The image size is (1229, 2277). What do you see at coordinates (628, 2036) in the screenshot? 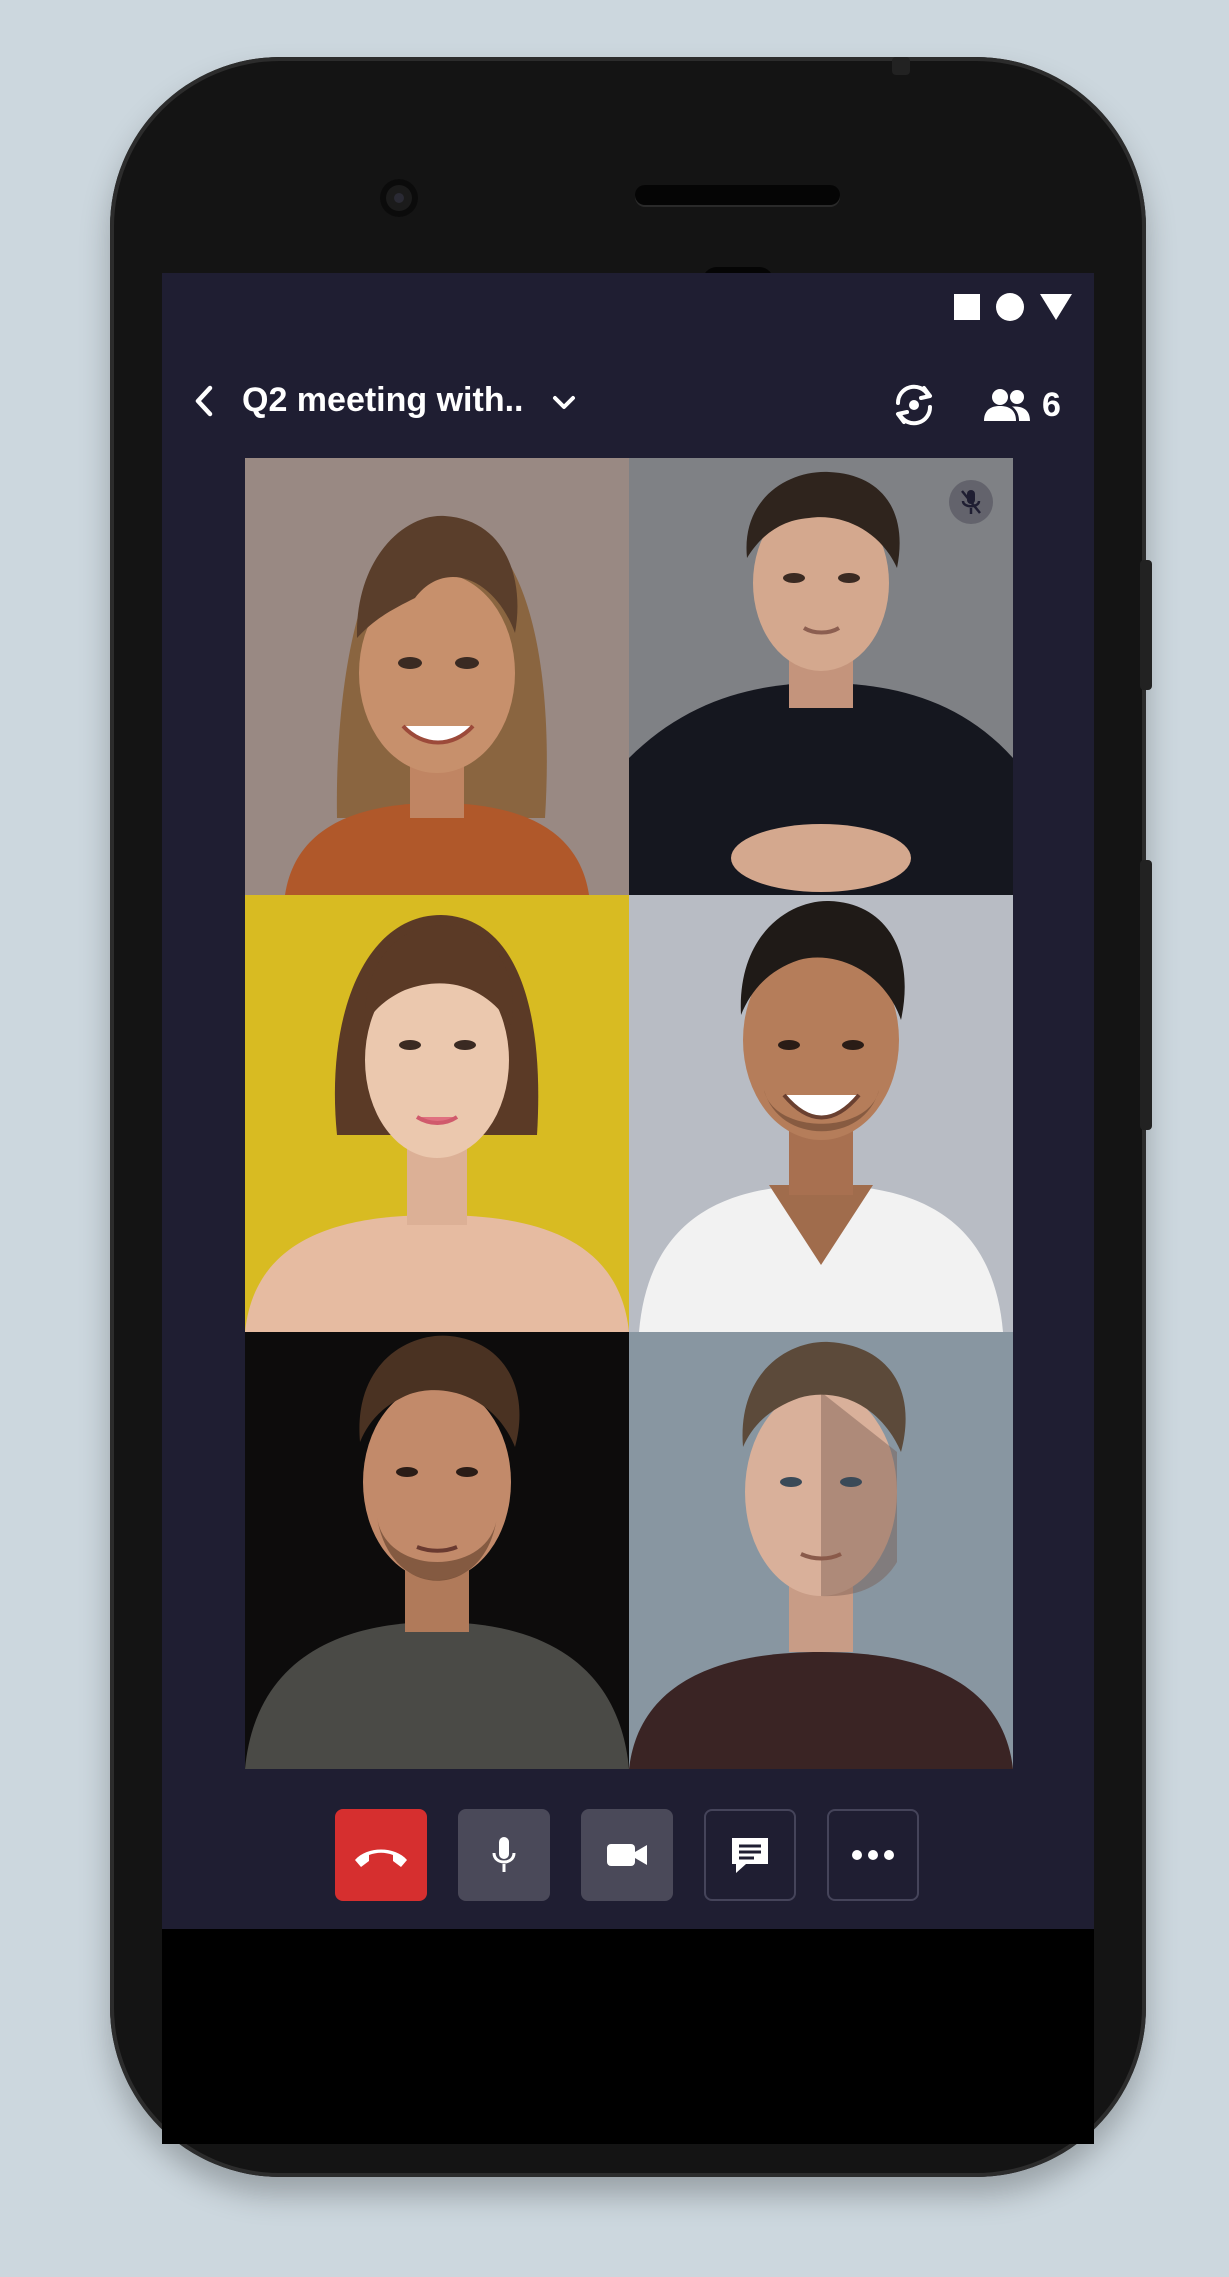
I see `bottom-bezel` at bounding box center [628, 2036].